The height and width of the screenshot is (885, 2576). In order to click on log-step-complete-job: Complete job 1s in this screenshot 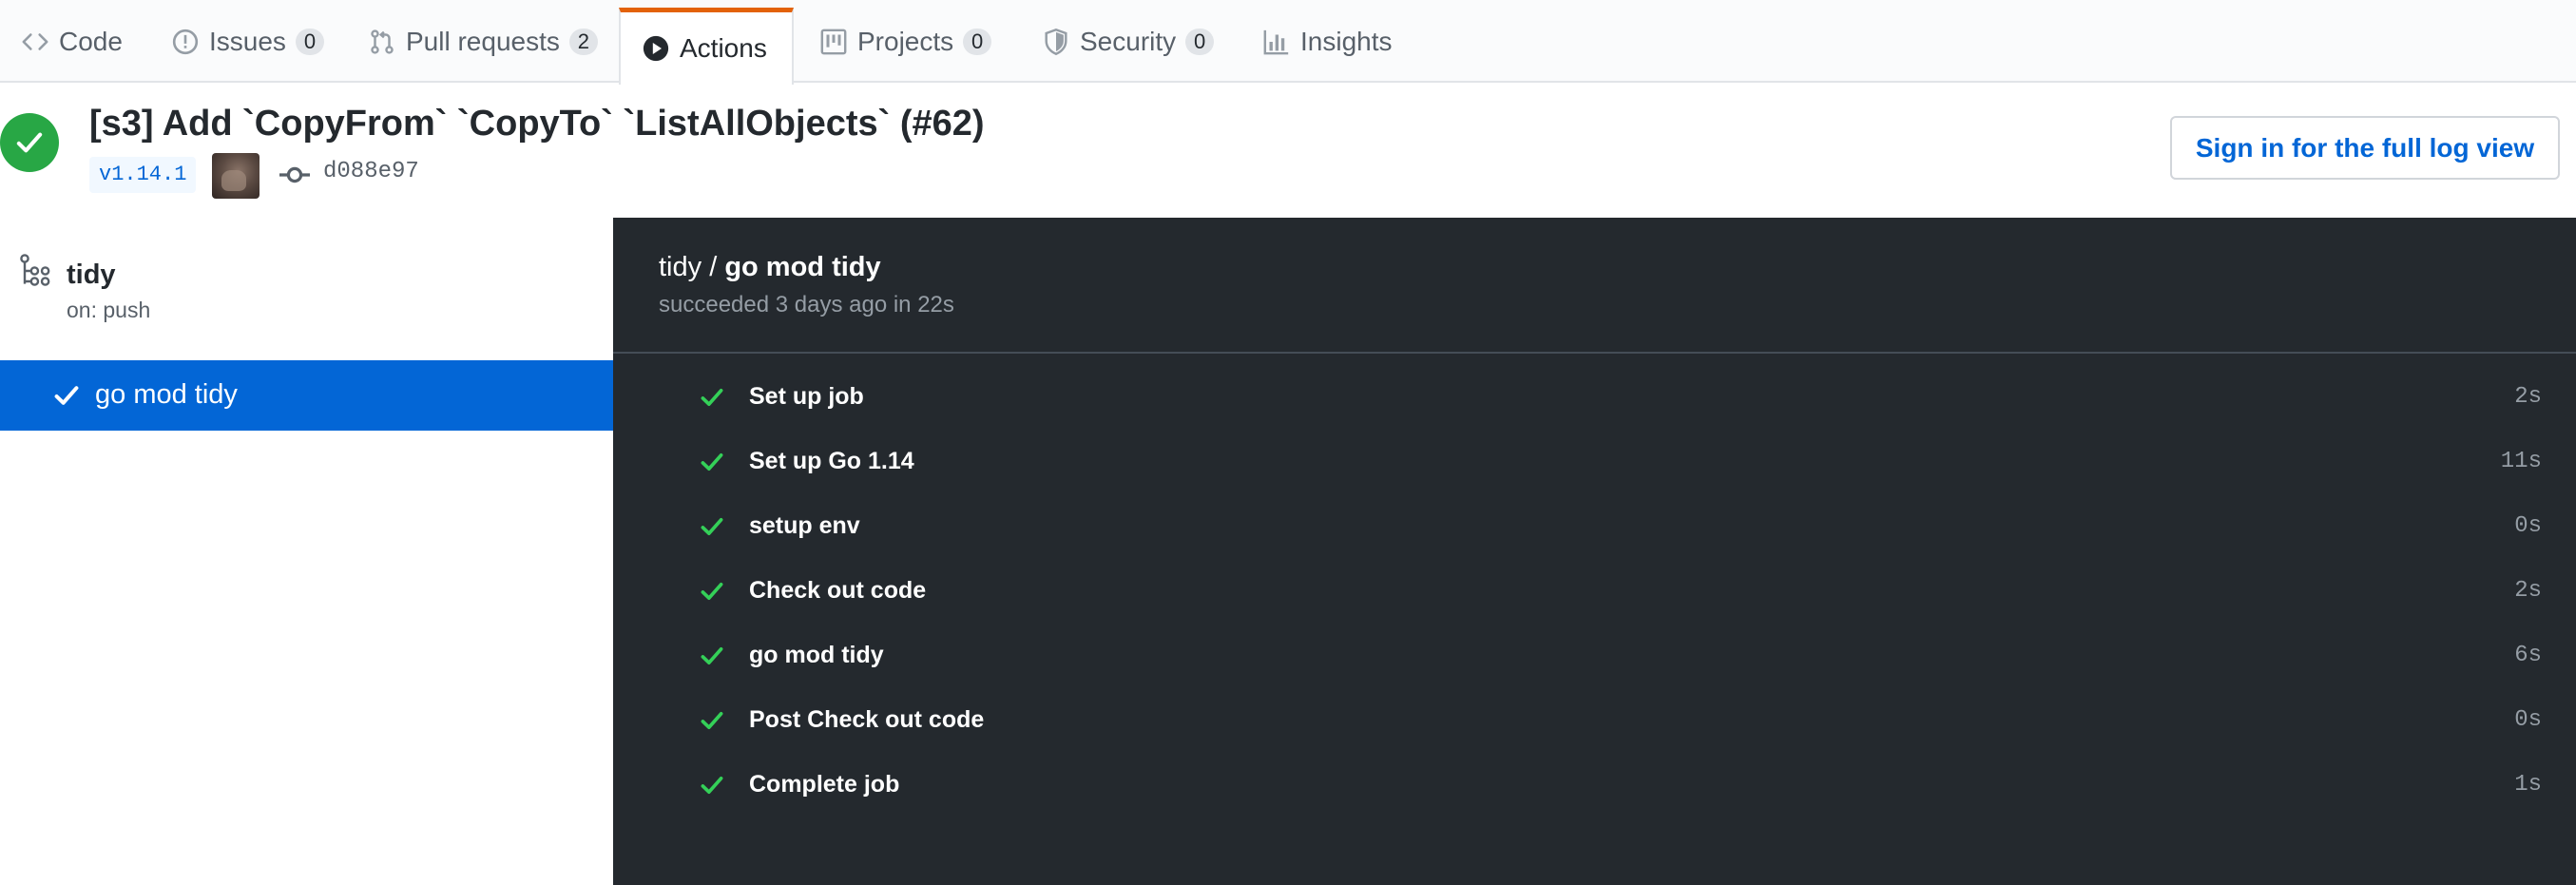, I will do `click(1595, 785)`.